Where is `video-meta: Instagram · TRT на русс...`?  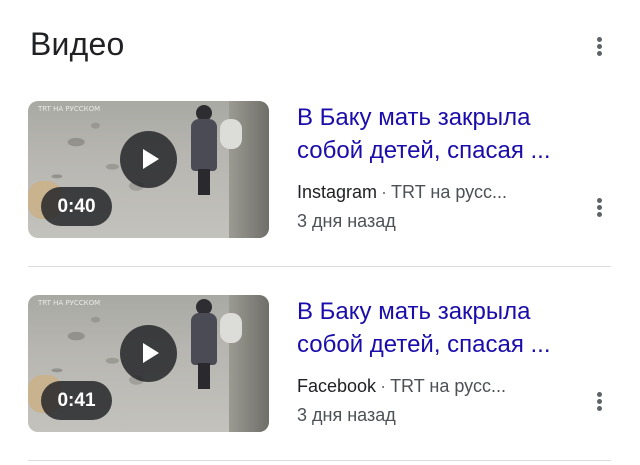
video-meta: Instagram · TRT на русс... is located at coordinates (402, 192).